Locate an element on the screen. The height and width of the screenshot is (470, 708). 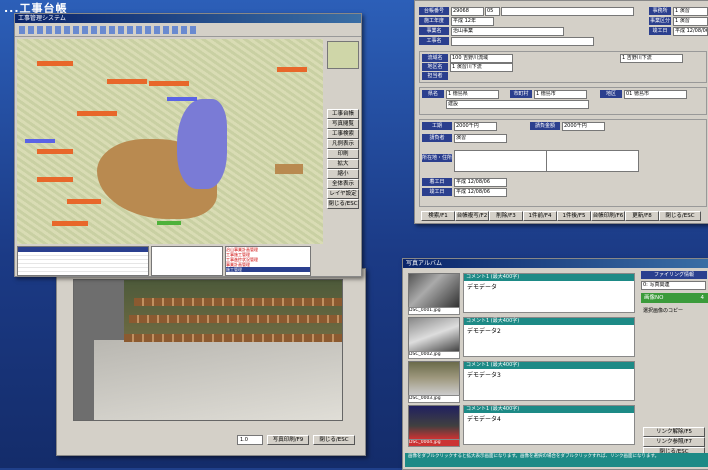
map-side-button-7: 縮小 is located at coordinates (343, 174).